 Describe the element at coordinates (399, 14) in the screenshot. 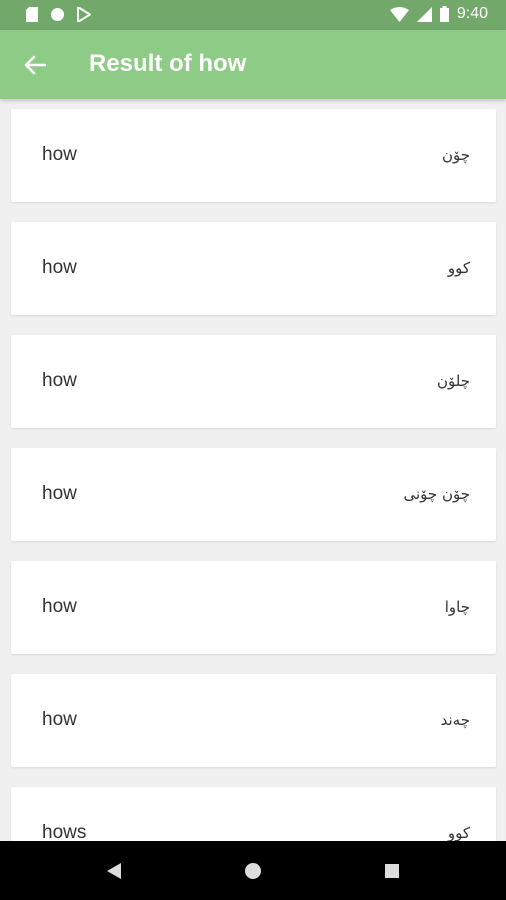

I see `wifi-icon` at that location.